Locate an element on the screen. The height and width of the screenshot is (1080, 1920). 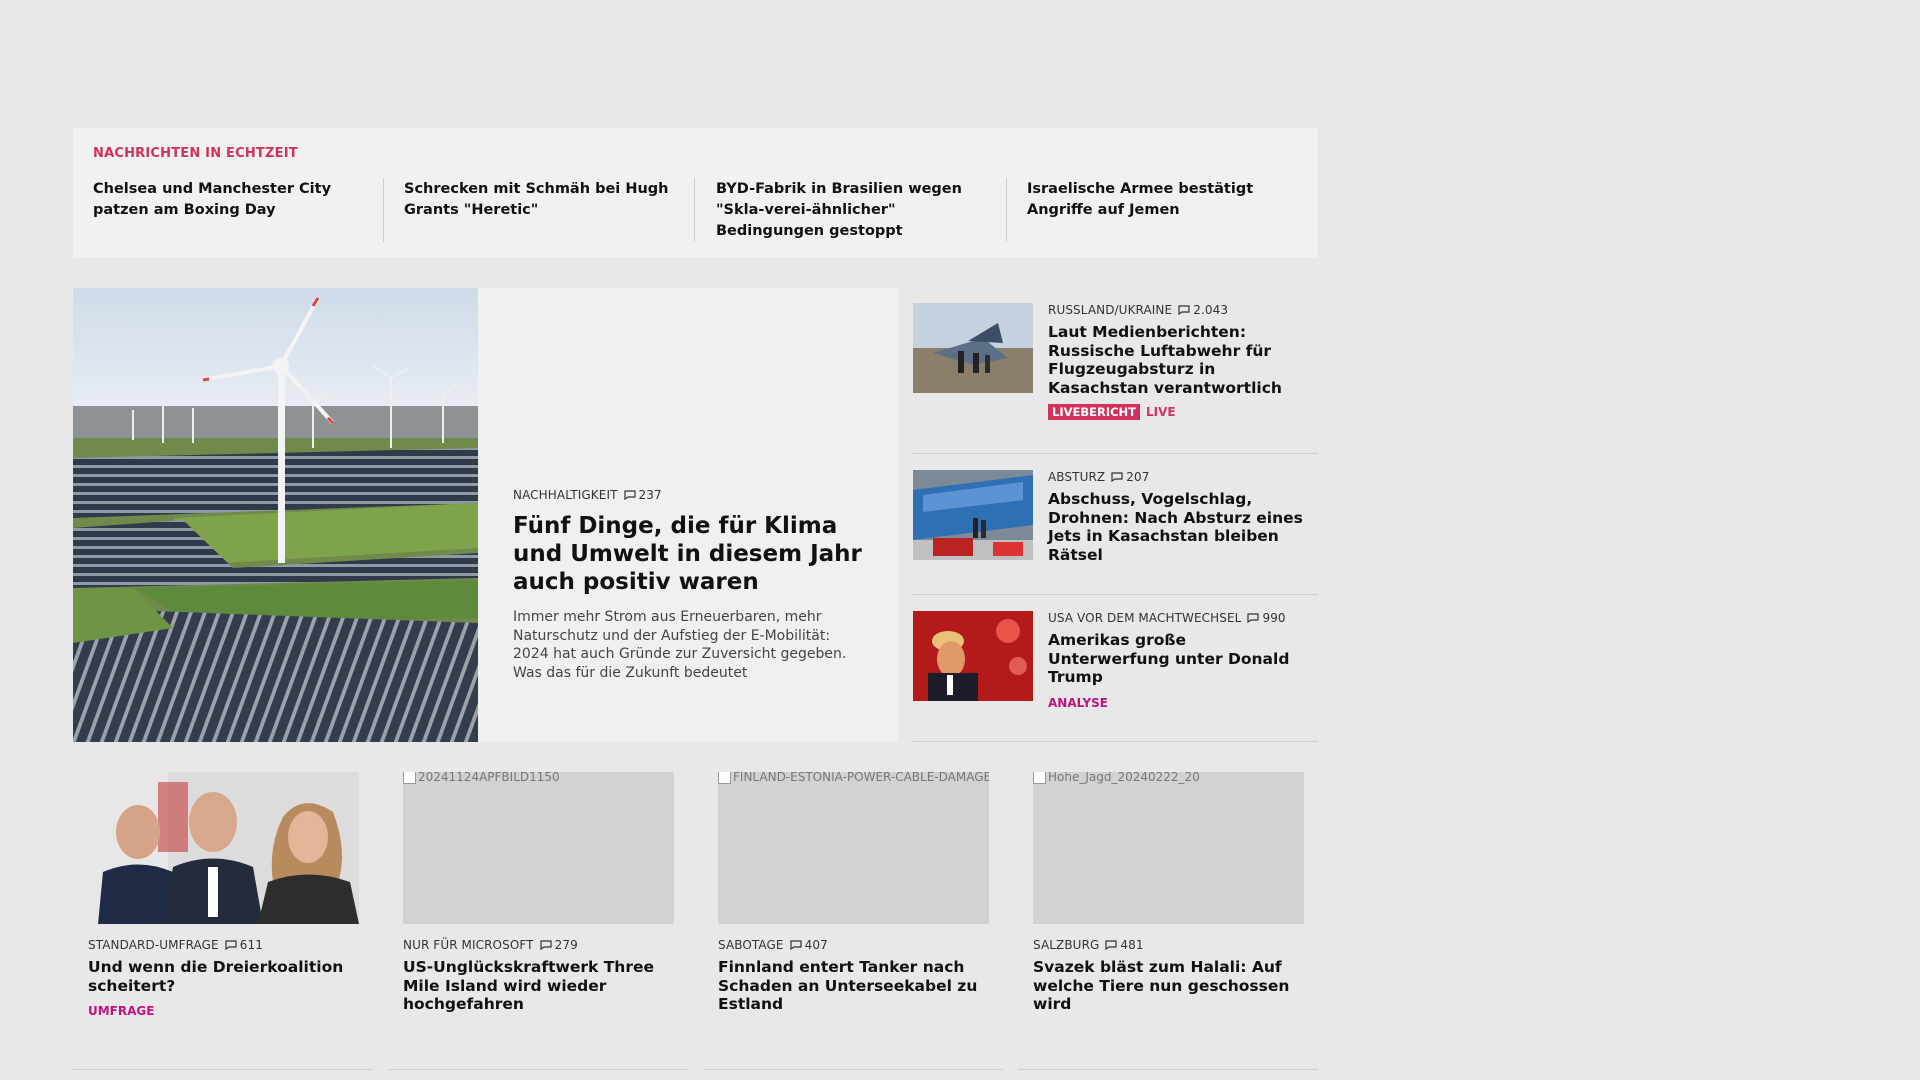
comment-count: 2.043 is located at coordinates (1203, 310).